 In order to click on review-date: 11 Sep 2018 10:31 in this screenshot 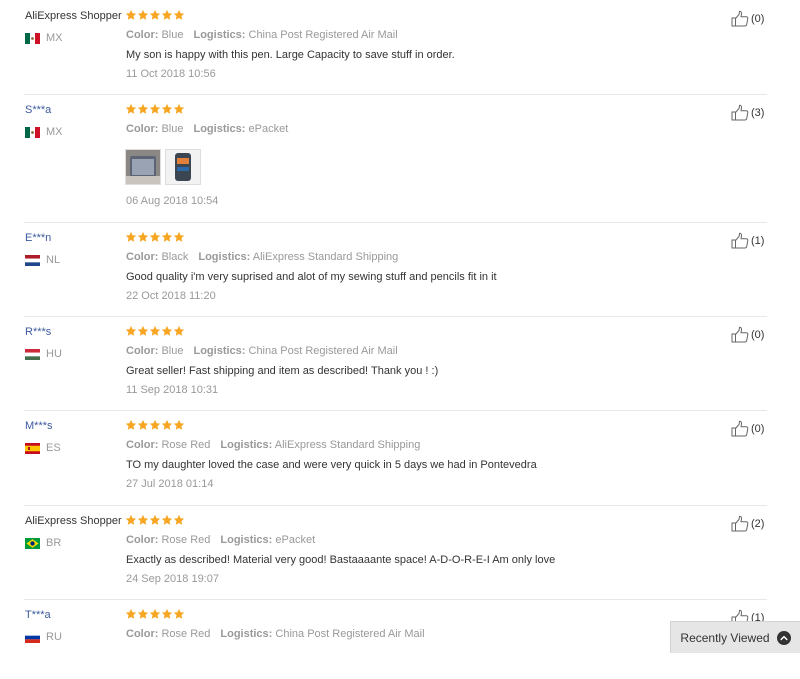, I will do `click(172, 390)`.